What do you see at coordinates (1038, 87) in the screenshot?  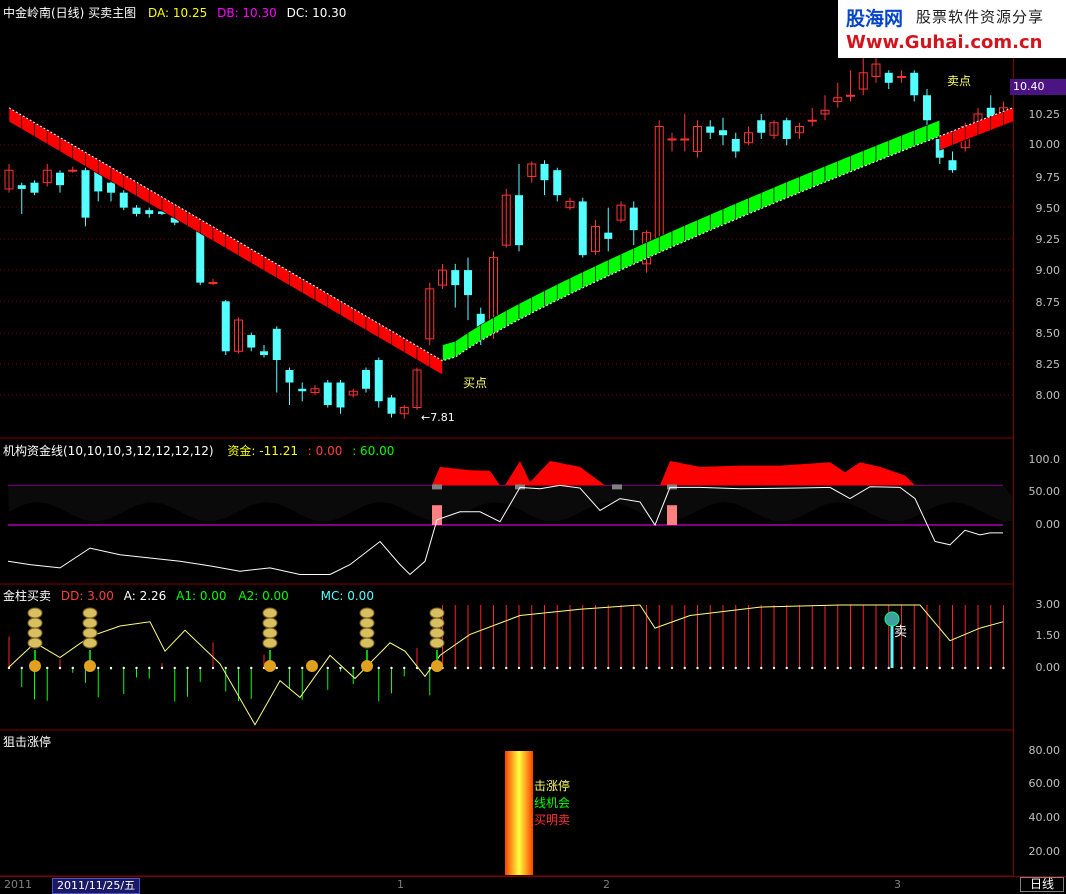 I see `current-price-box: 10.40` at bounding box center [1038, 87].